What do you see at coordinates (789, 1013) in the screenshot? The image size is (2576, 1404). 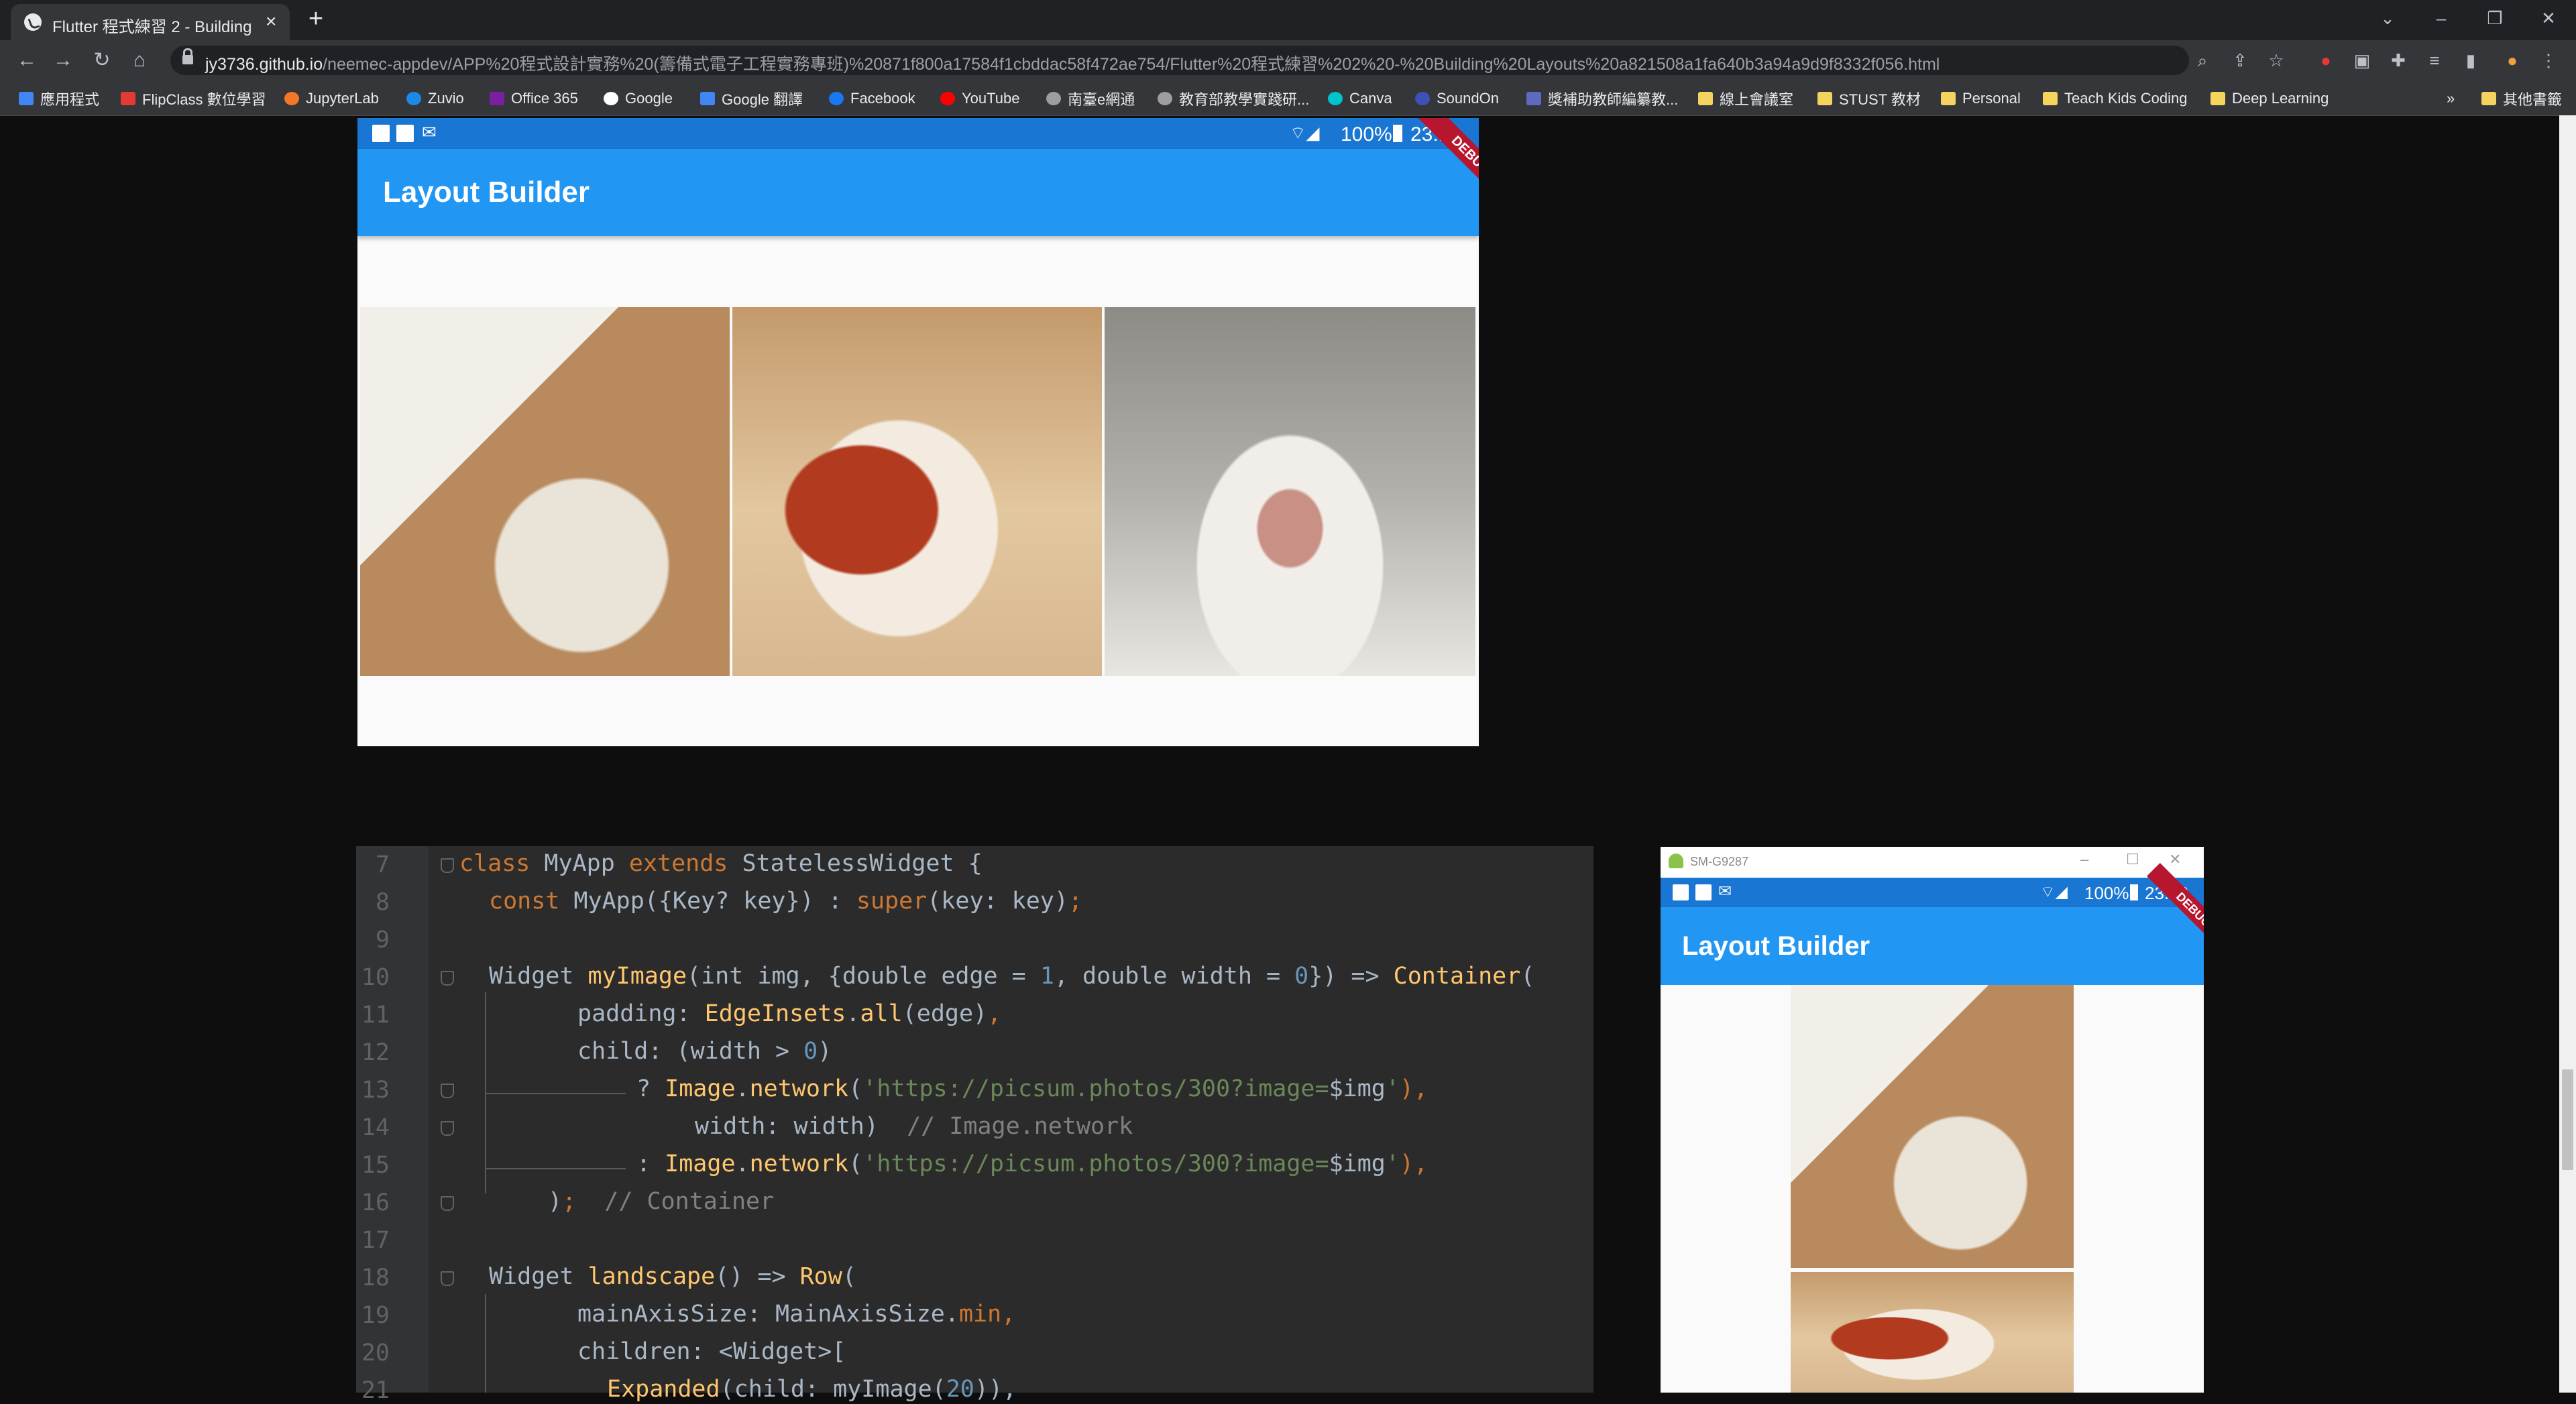 I see `code-line-11: padding: EdgeInsets.all(edge),` at bounding box center [789, 1013].